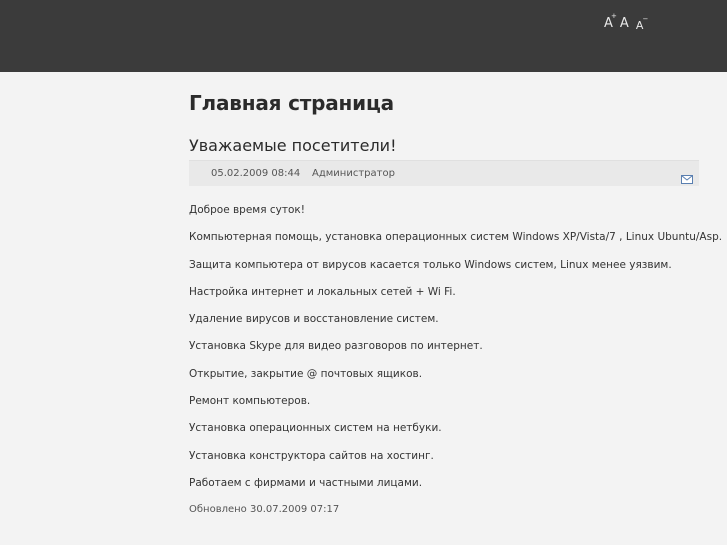 The width and height of the screenshot is (727, 545). What do you see at coordinates (687, 176) in the screenshot?
I see `email-icon` at bounding box center [687, 176].